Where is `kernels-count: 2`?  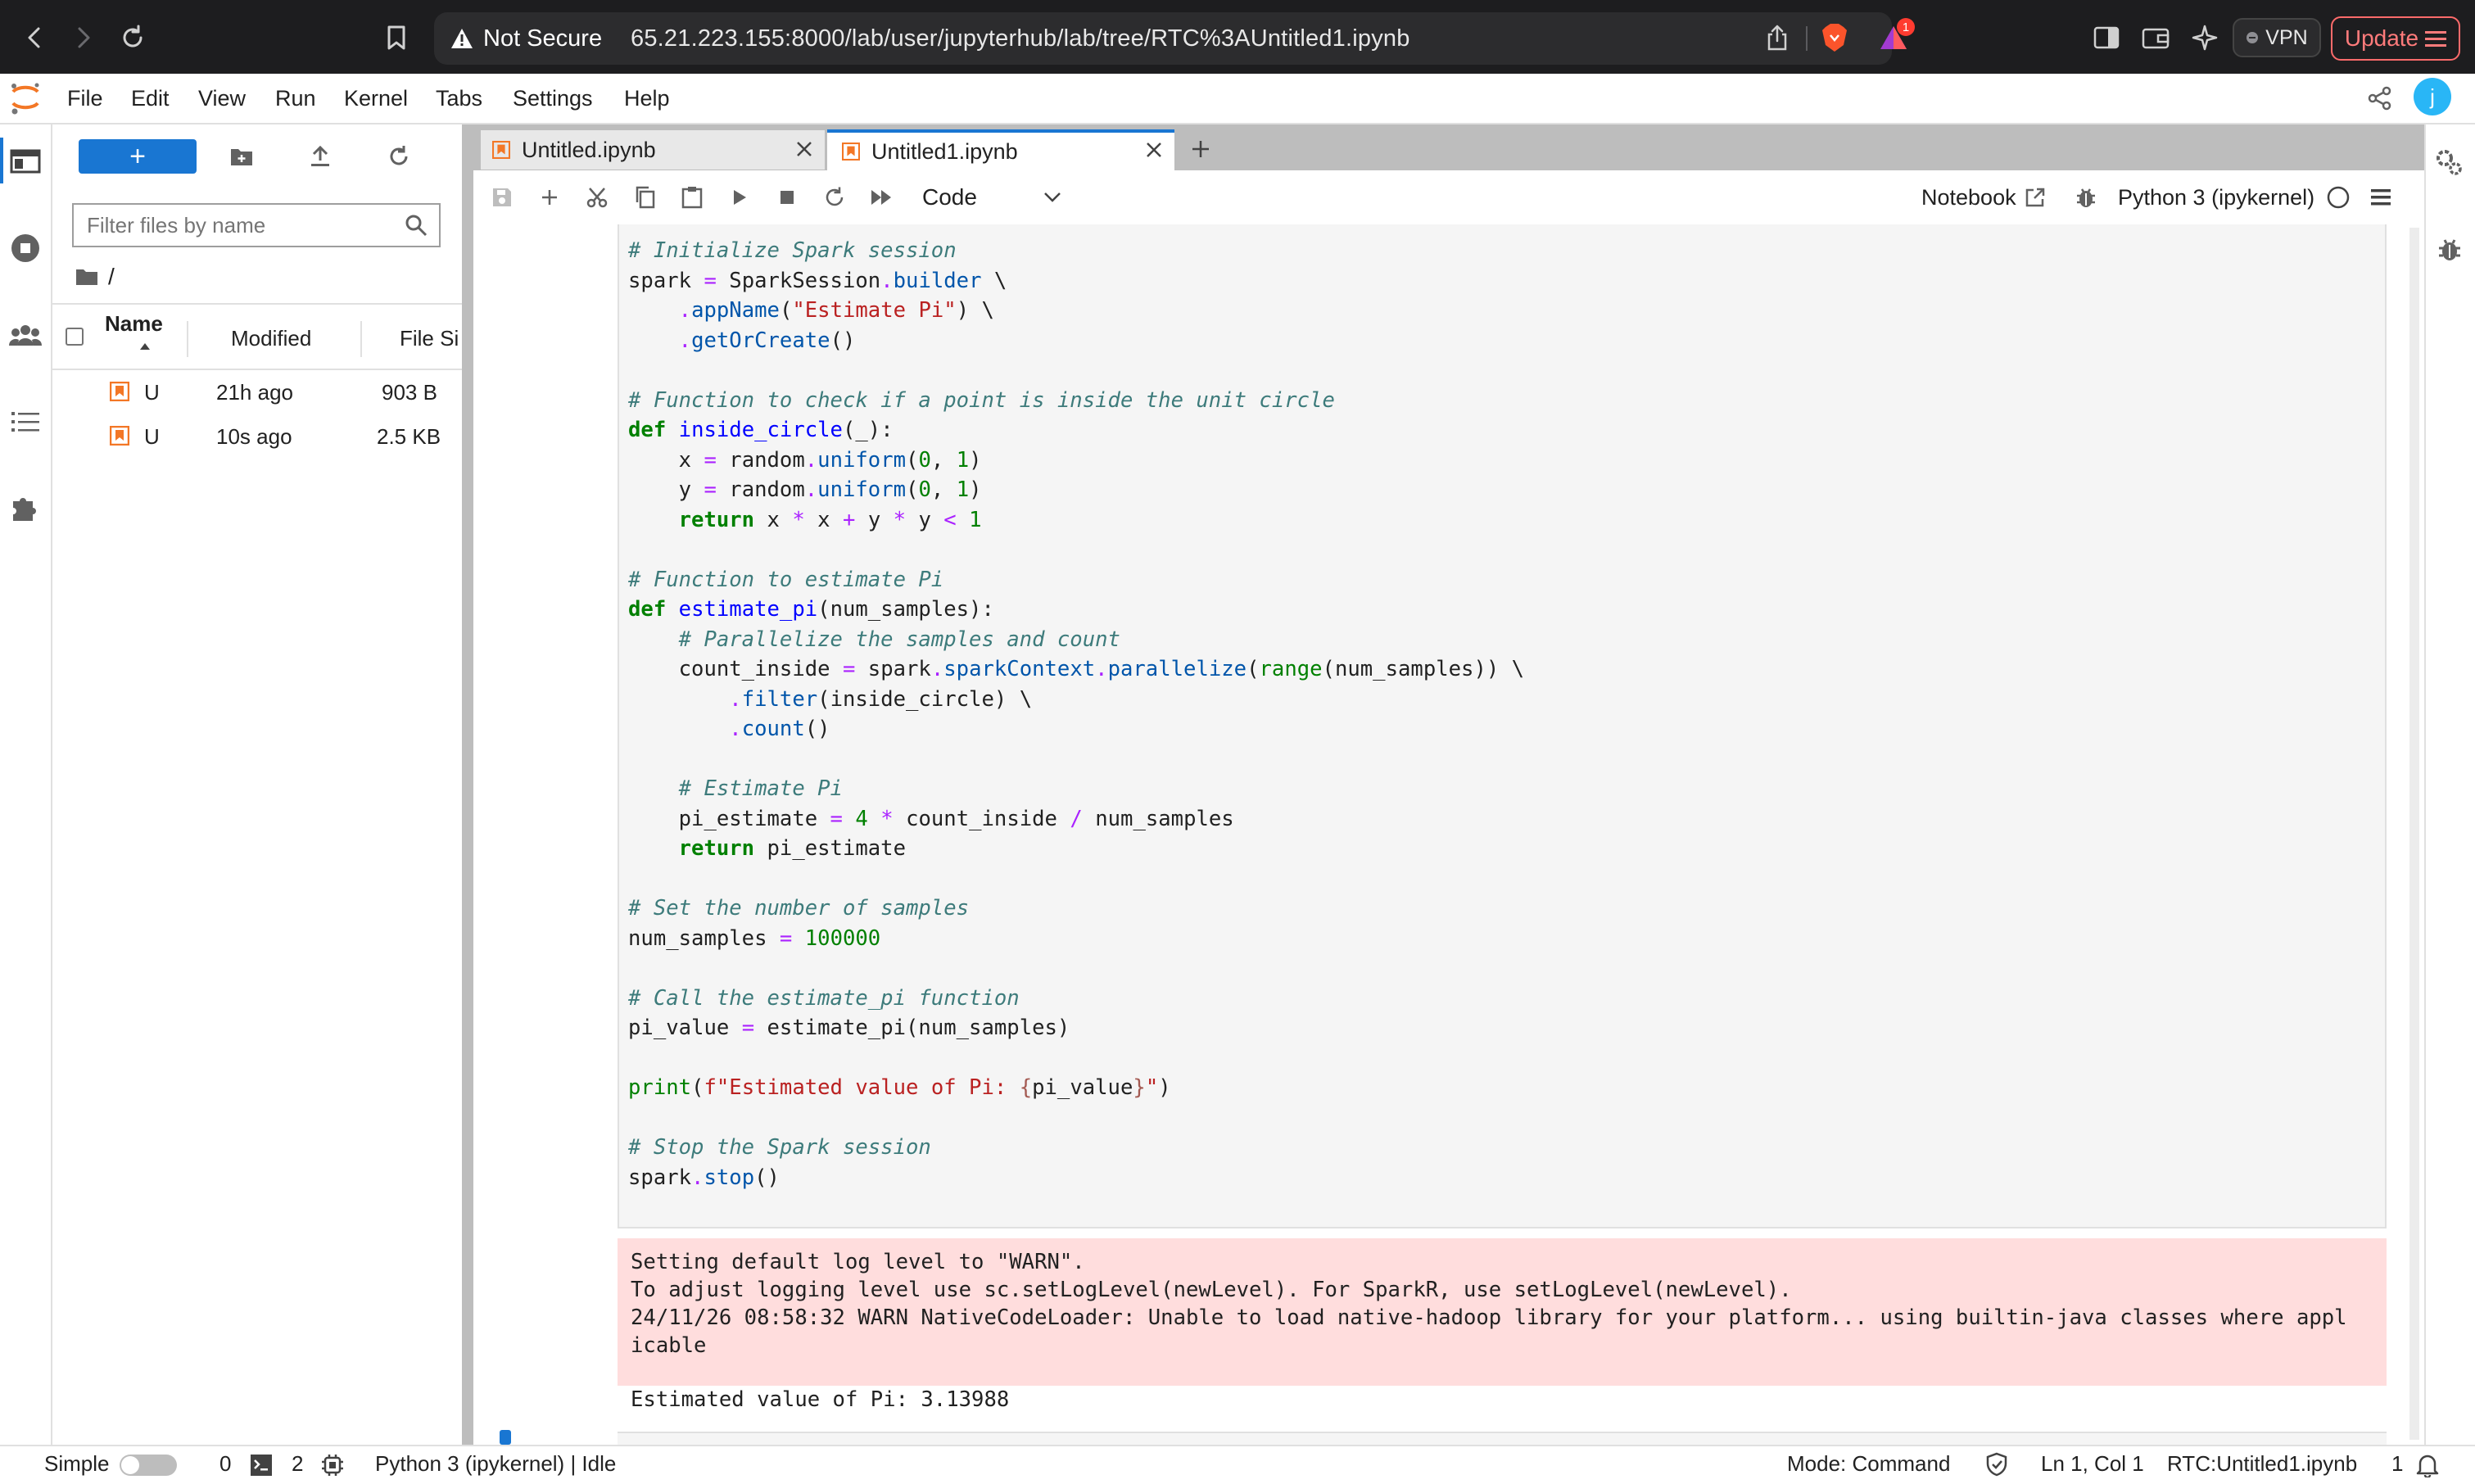
kernels-count: 2 is located at coordinates (297, 1463).